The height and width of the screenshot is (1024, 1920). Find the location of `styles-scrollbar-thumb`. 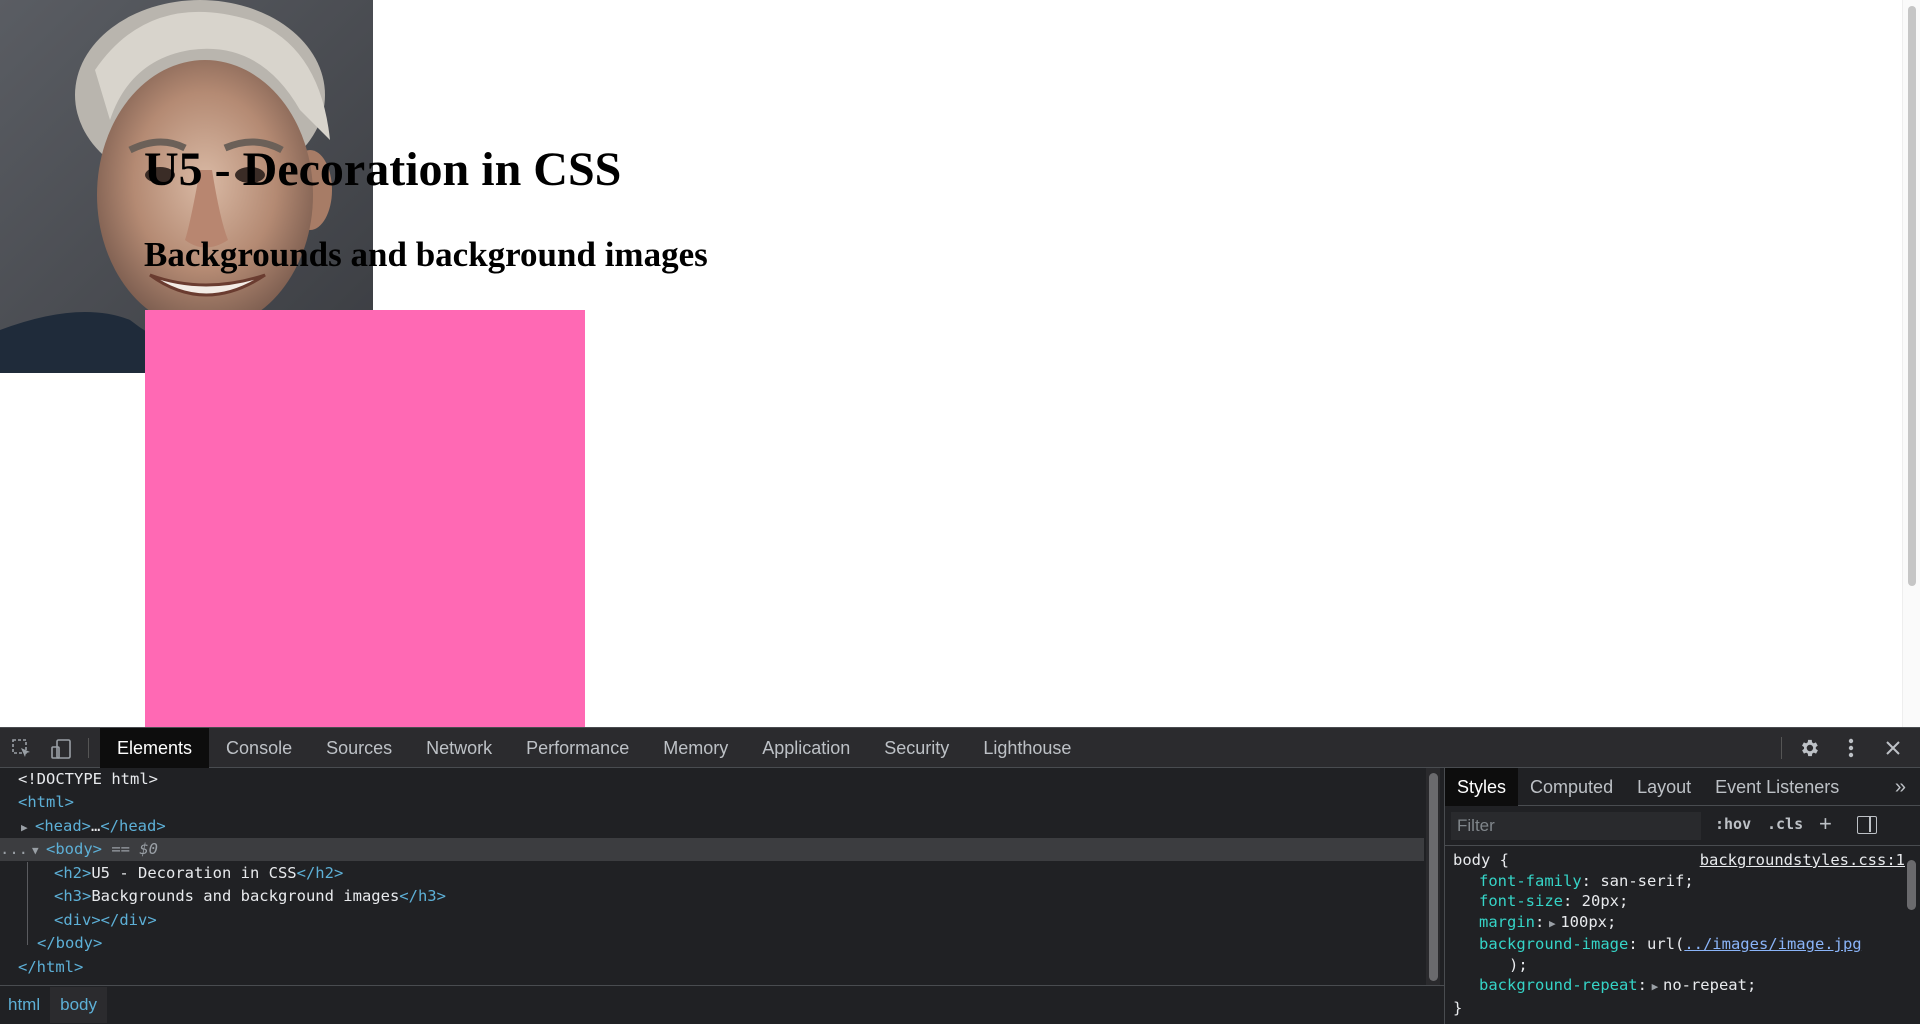

styles-scrollbar-thumb is located at coordinates (1911, 885).